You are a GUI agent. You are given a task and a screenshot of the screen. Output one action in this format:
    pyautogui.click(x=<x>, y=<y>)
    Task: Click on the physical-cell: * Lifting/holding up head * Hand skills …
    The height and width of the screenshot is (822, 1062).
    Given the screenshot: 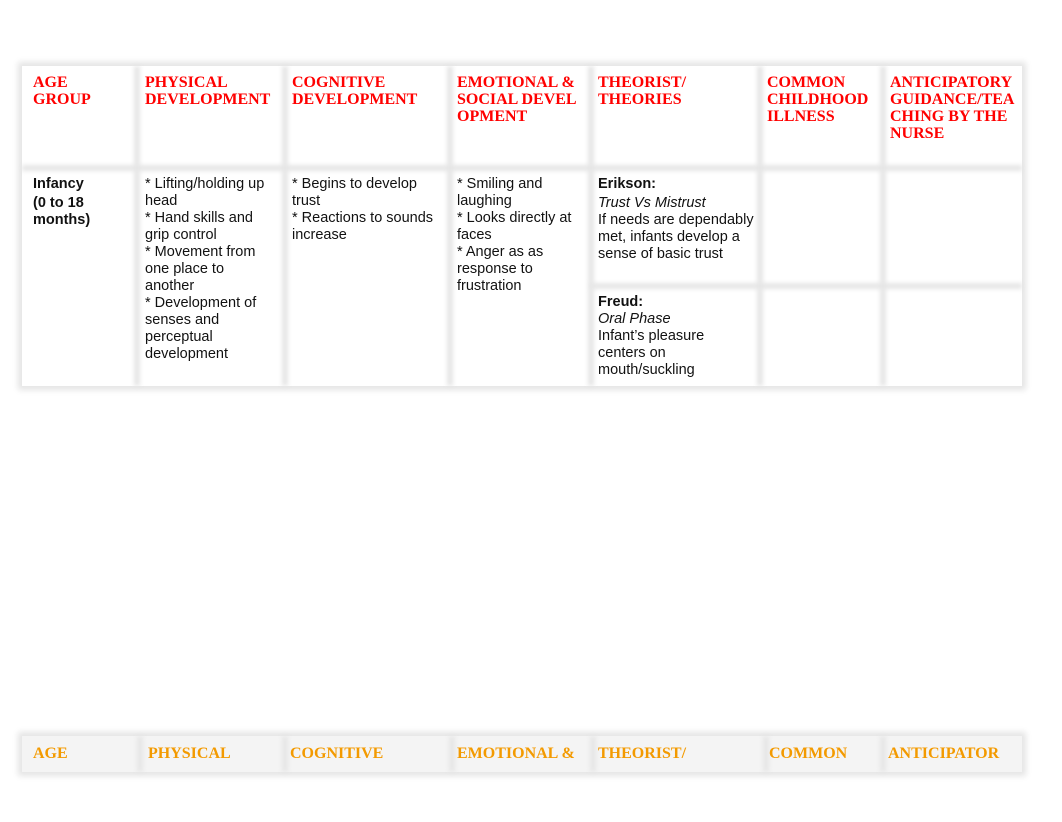 What is the action you would take?
    pyautogui.click(x=210, y=269)
    